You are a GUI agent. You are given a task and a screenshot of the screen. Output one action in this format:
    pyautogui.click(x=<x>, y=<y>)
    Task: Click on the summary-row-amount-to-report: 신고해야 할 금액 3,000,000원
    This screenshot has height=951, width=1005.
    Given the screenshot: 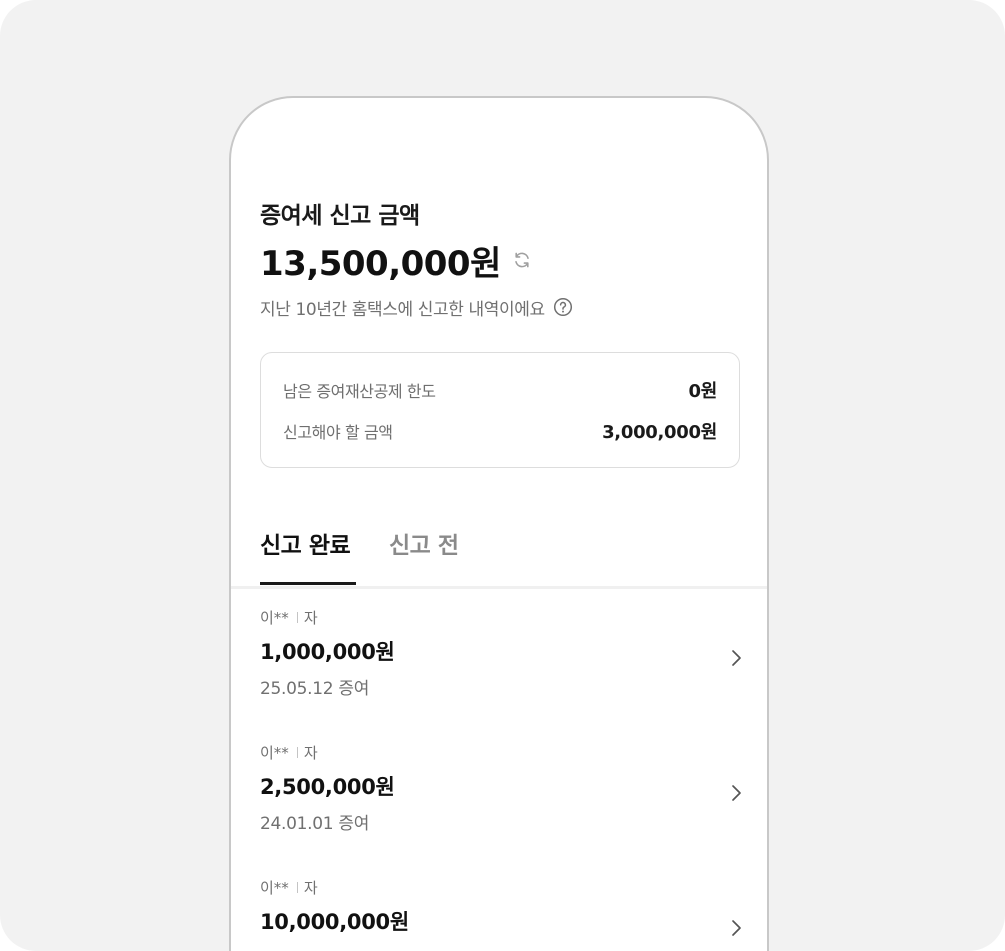 What is the action you would take?
    pyautogui.click(x=500, y=431)
    